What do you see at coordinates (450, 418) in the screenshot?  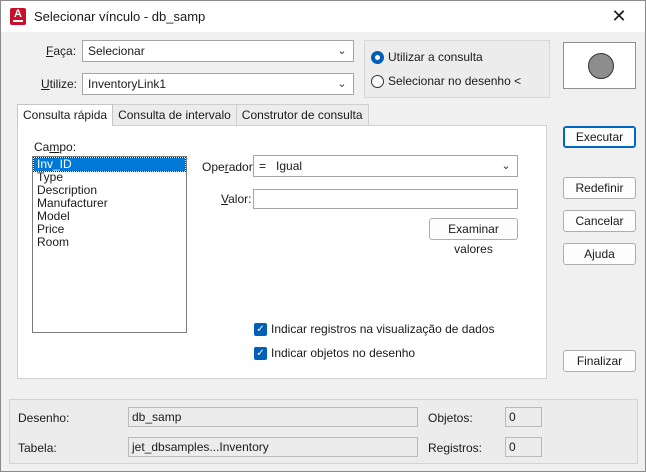 I see `objetos-label: Objetos:` at bounding box center [450, 418].